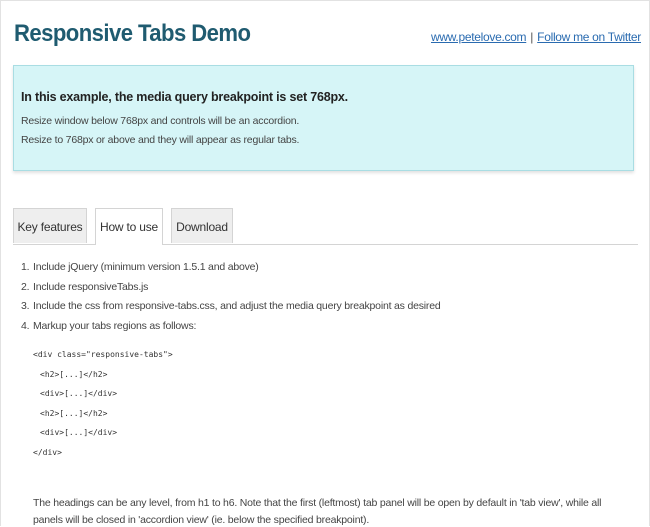 This screenshot has height=527, width=650. I want to click on list-item: 2. Include responsiveTabs.js, so click(230, 290).